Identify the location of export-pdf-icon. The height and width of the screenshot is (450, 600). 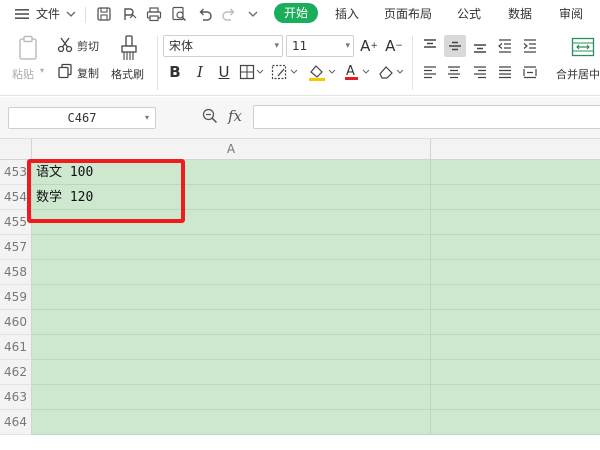
(129, 14).